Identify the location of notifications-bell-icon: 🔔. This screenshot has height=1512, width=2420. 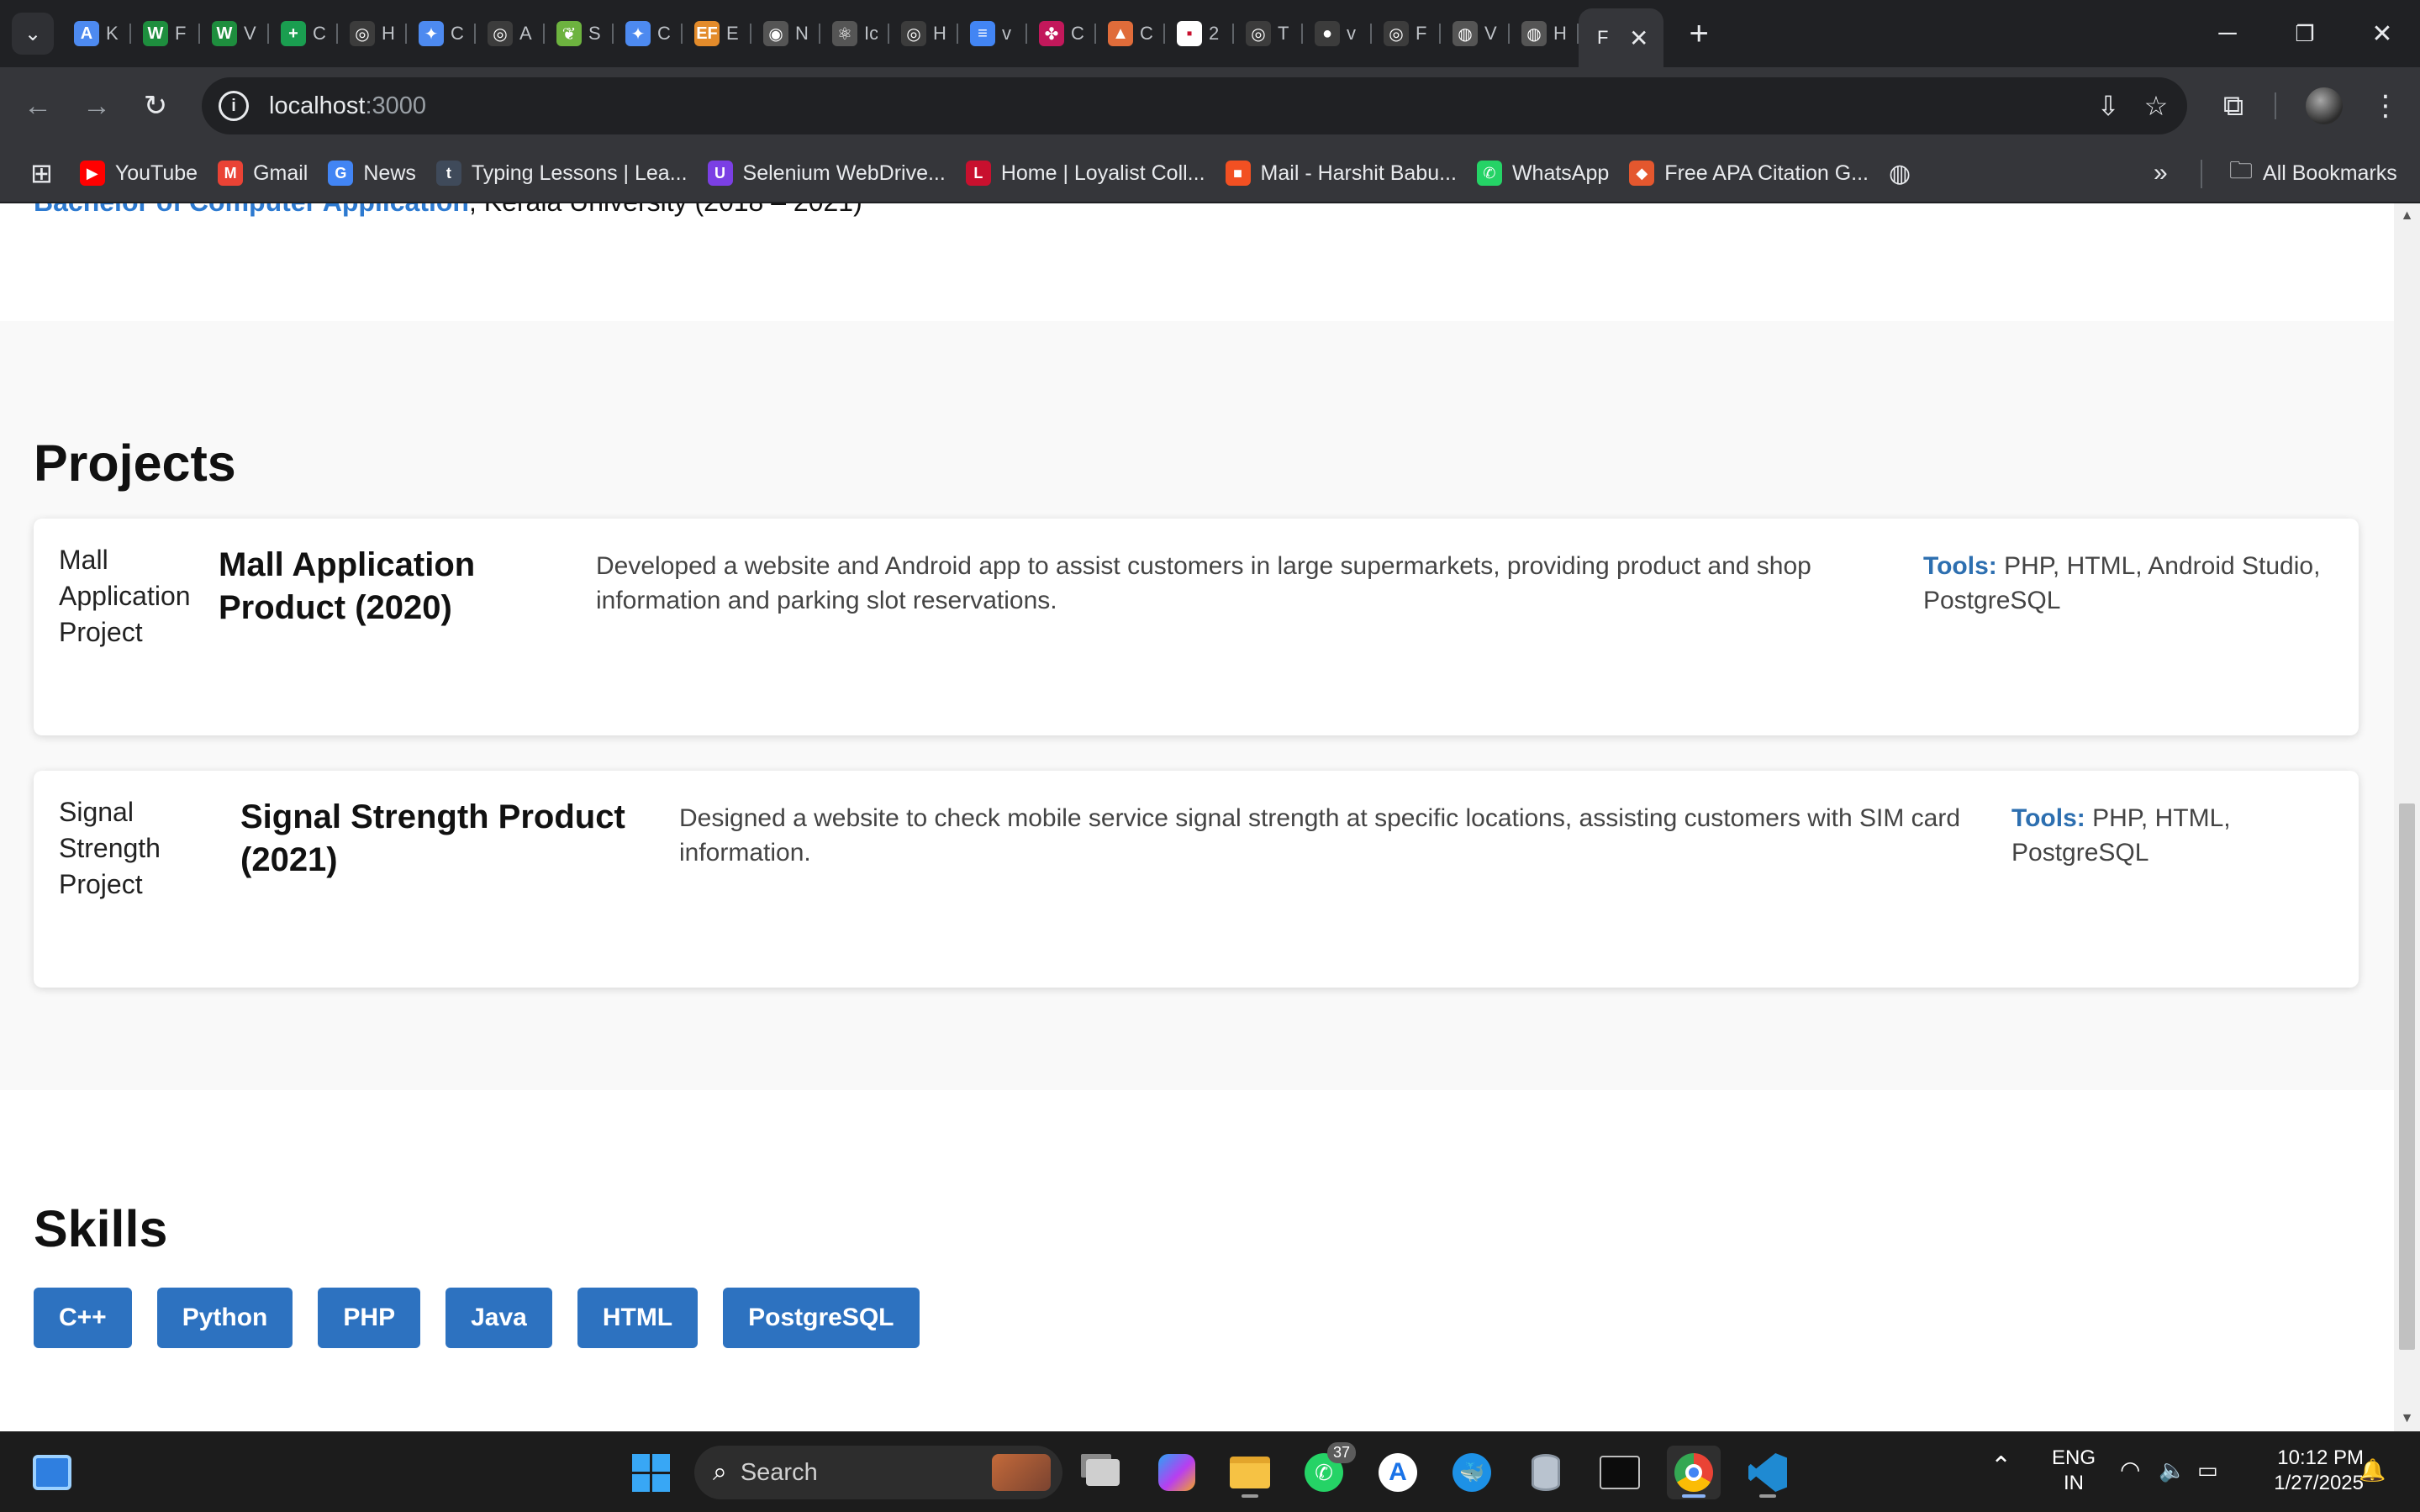
(2372, 1470).